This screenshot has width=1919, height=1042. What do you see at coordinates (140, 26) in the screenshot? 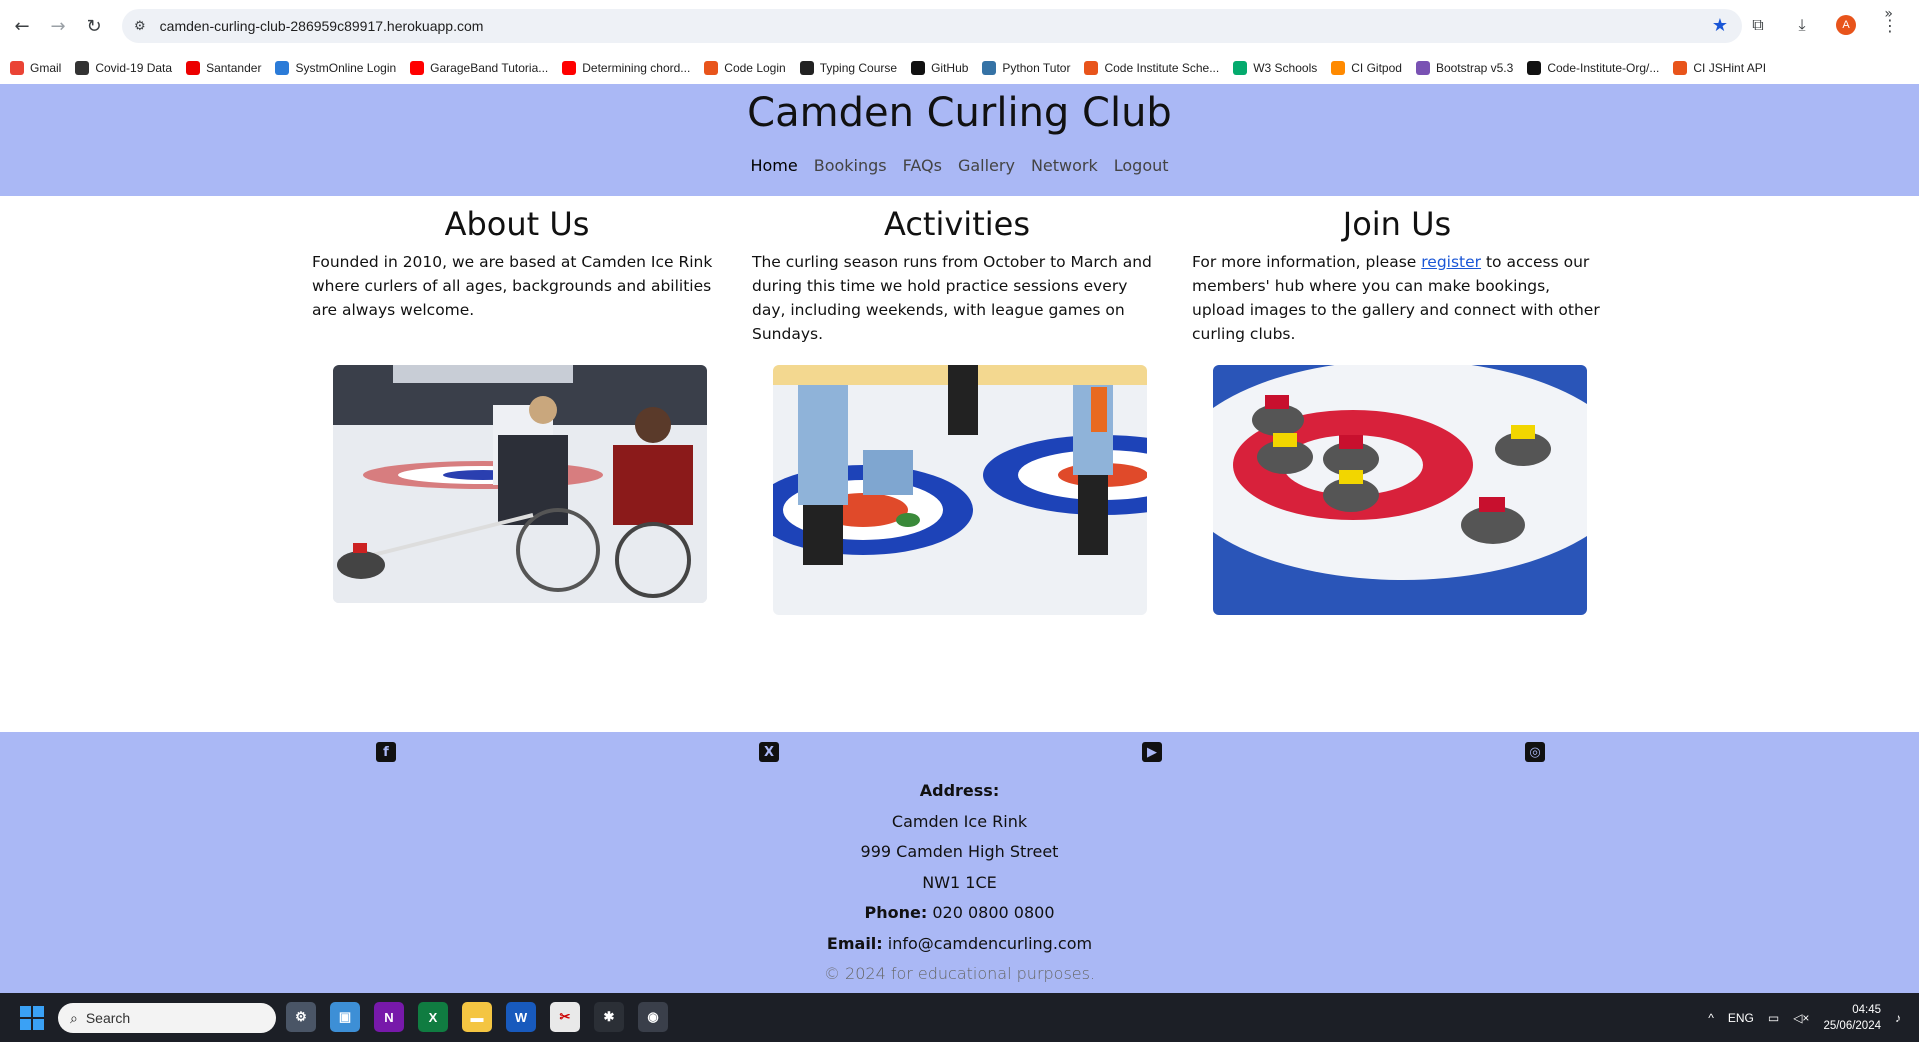
I see `site-info-icon: ⚙` at bounding box center [140, 26].